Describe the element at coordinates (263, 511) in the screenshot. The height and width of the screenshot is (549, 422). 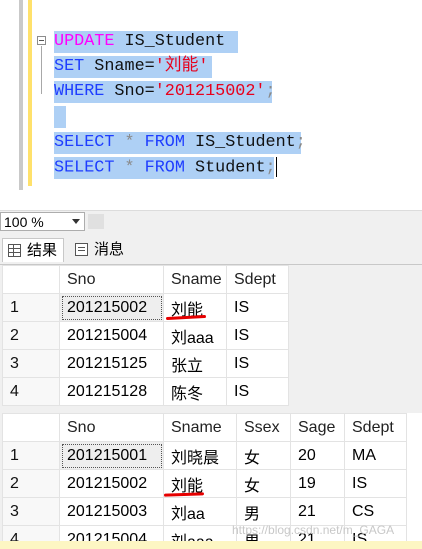
I see `table-cell: 男` at that location.